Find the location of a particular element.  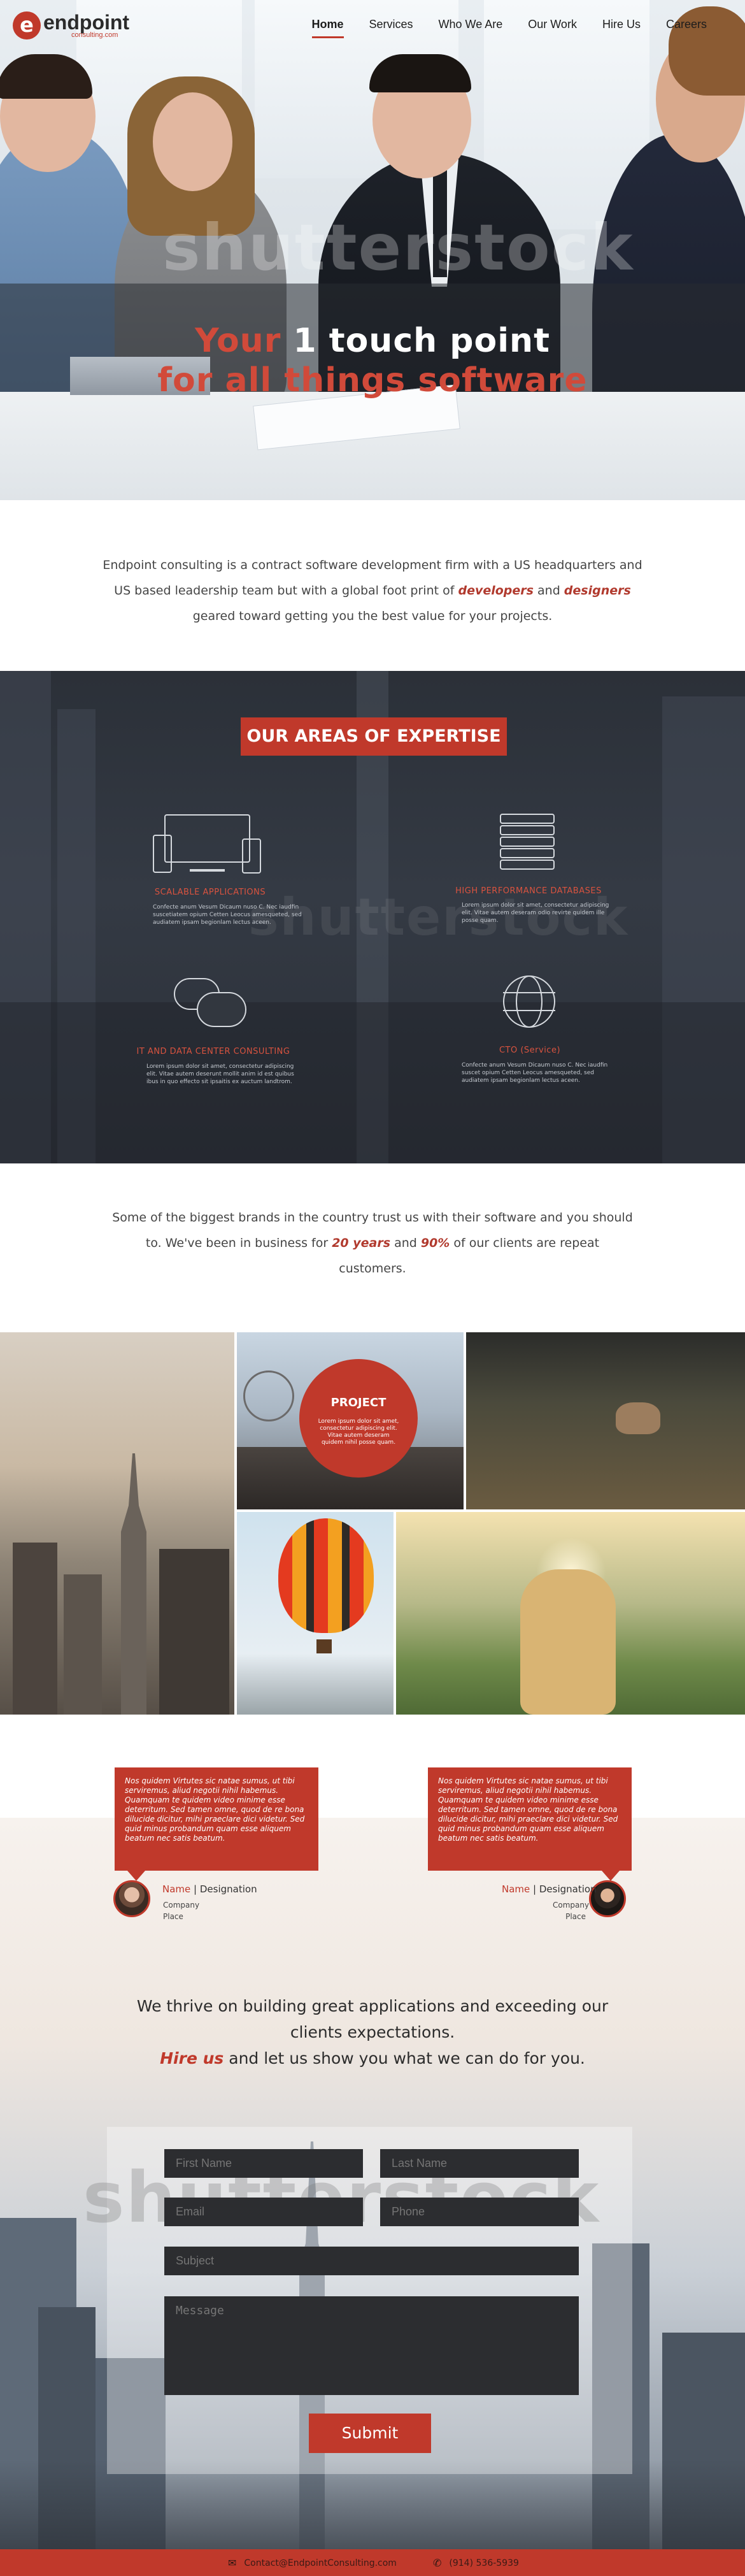

expertise-title-scalable-applications: SCALABLE APPLICATIONS is located at coordinates (210, 892).